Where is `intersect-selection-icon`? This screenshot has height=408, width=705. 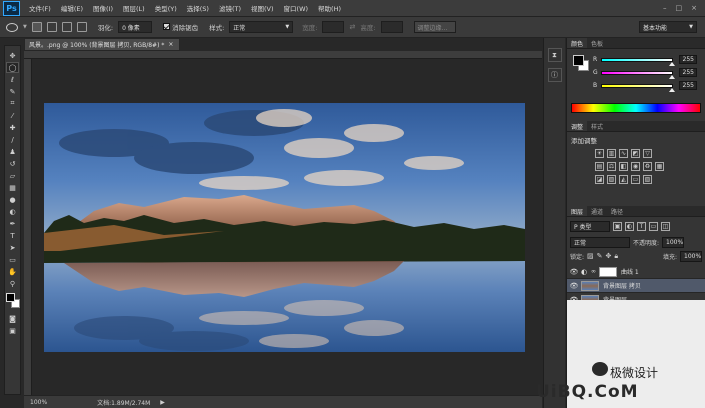
intersect-selection-icon is located at coordinates (81, 27).